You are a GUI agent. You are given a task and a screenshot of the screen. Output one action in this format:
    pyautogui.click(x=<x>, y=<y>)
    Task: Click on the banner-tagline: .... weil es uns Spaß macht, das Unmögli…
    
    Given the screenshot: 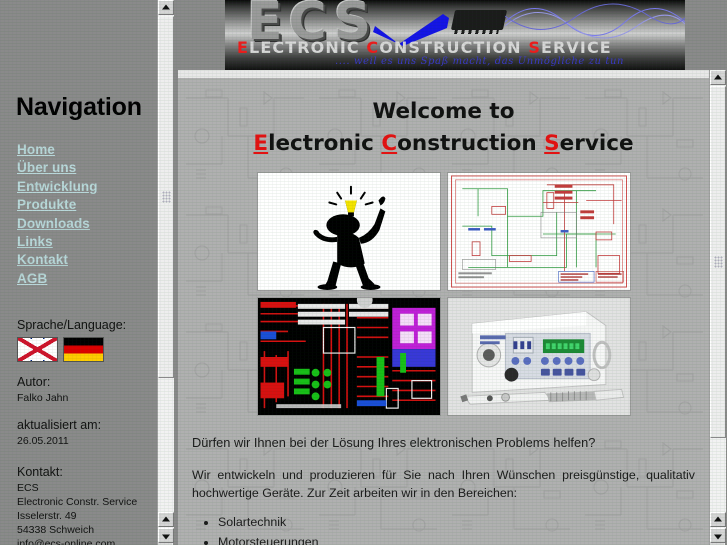 What is the action you would take?
    pyautogui.click(x=480, y=61)
    